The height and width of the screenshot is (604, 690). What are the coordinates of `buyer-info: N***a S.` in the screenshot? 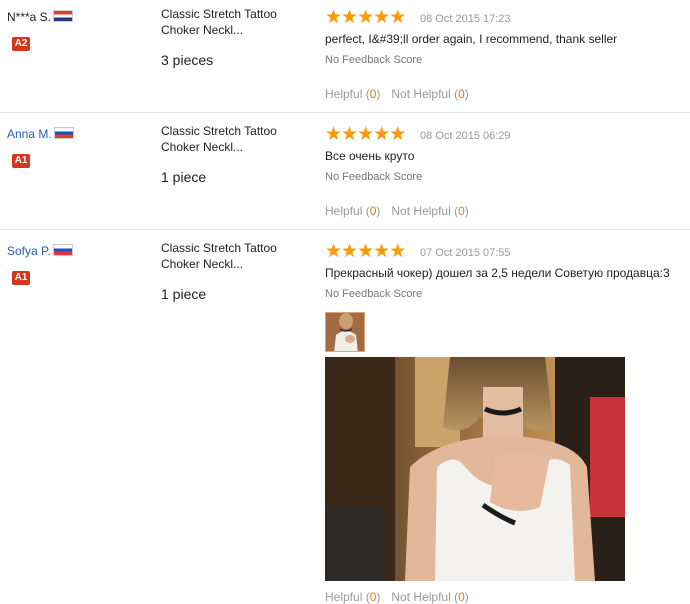 It's located at (40, 17).